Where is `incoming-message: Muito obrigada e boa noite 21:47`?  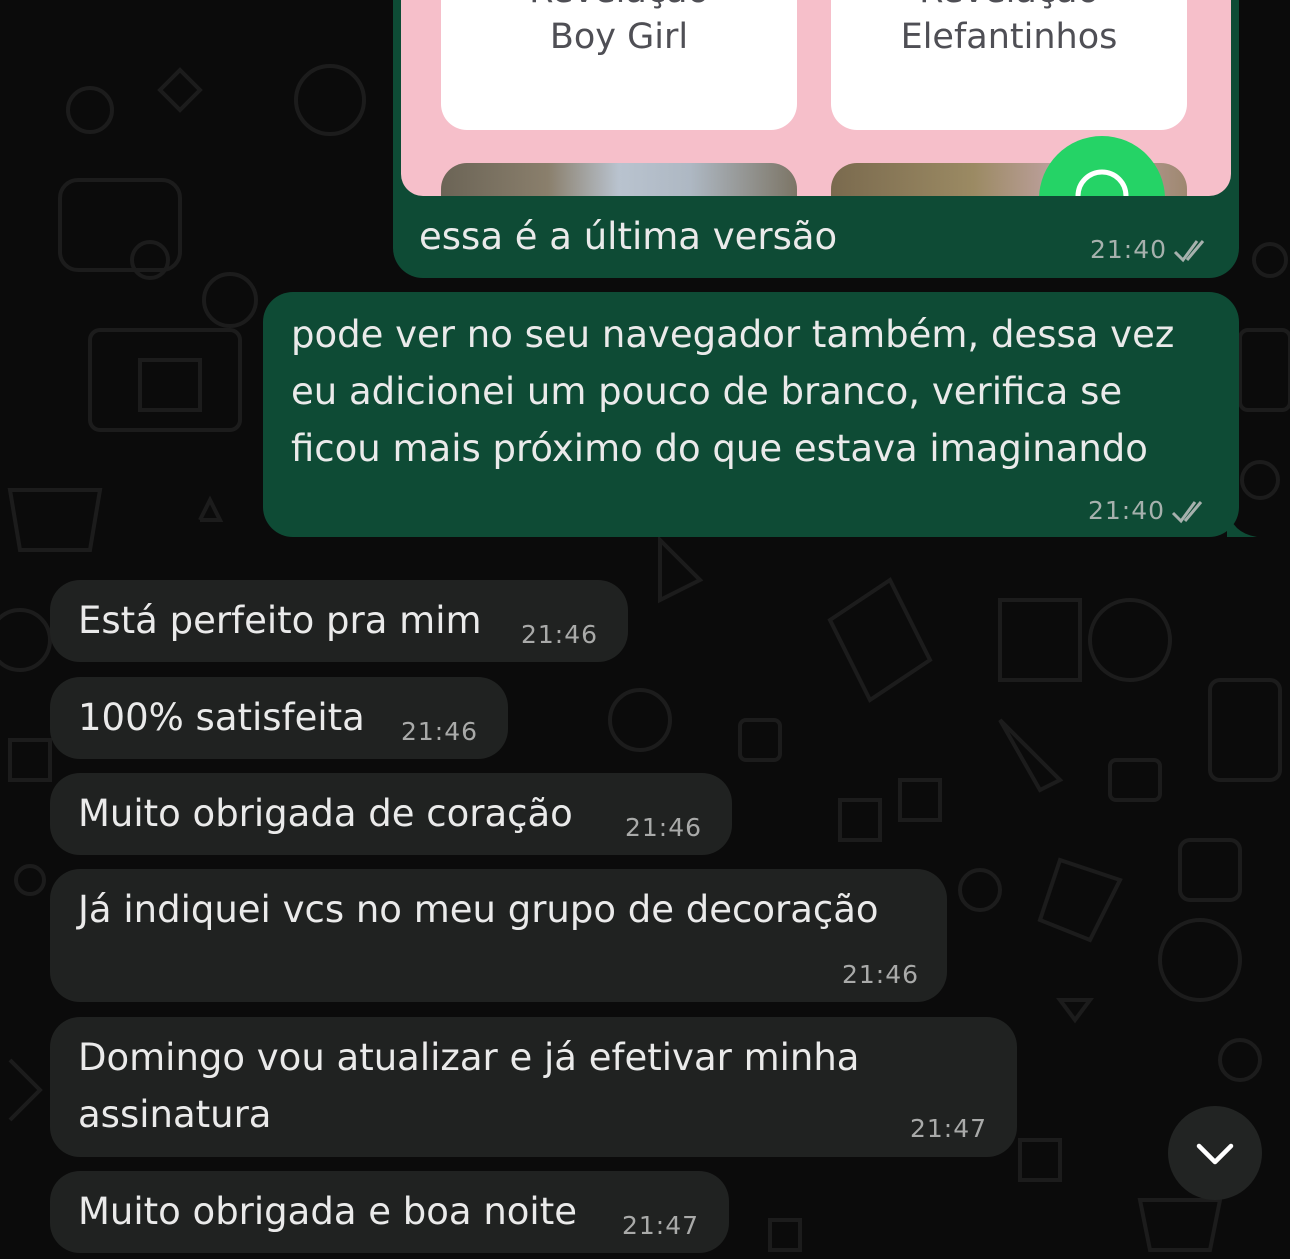 incoming-message: Muito obrigada e boa noite 21:47 is located at coordinates (389, 1212).